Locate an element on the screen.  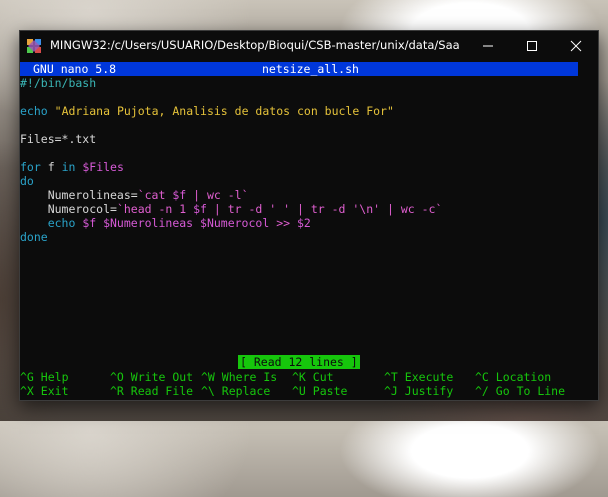
shortcut-paste: ^U Paste is located at coordinates (319, 391).